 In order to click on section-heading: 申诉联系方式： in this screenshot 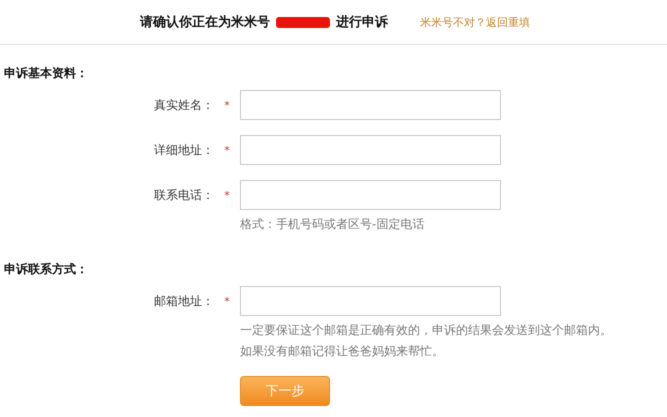, I will do `click(46, 269)`.